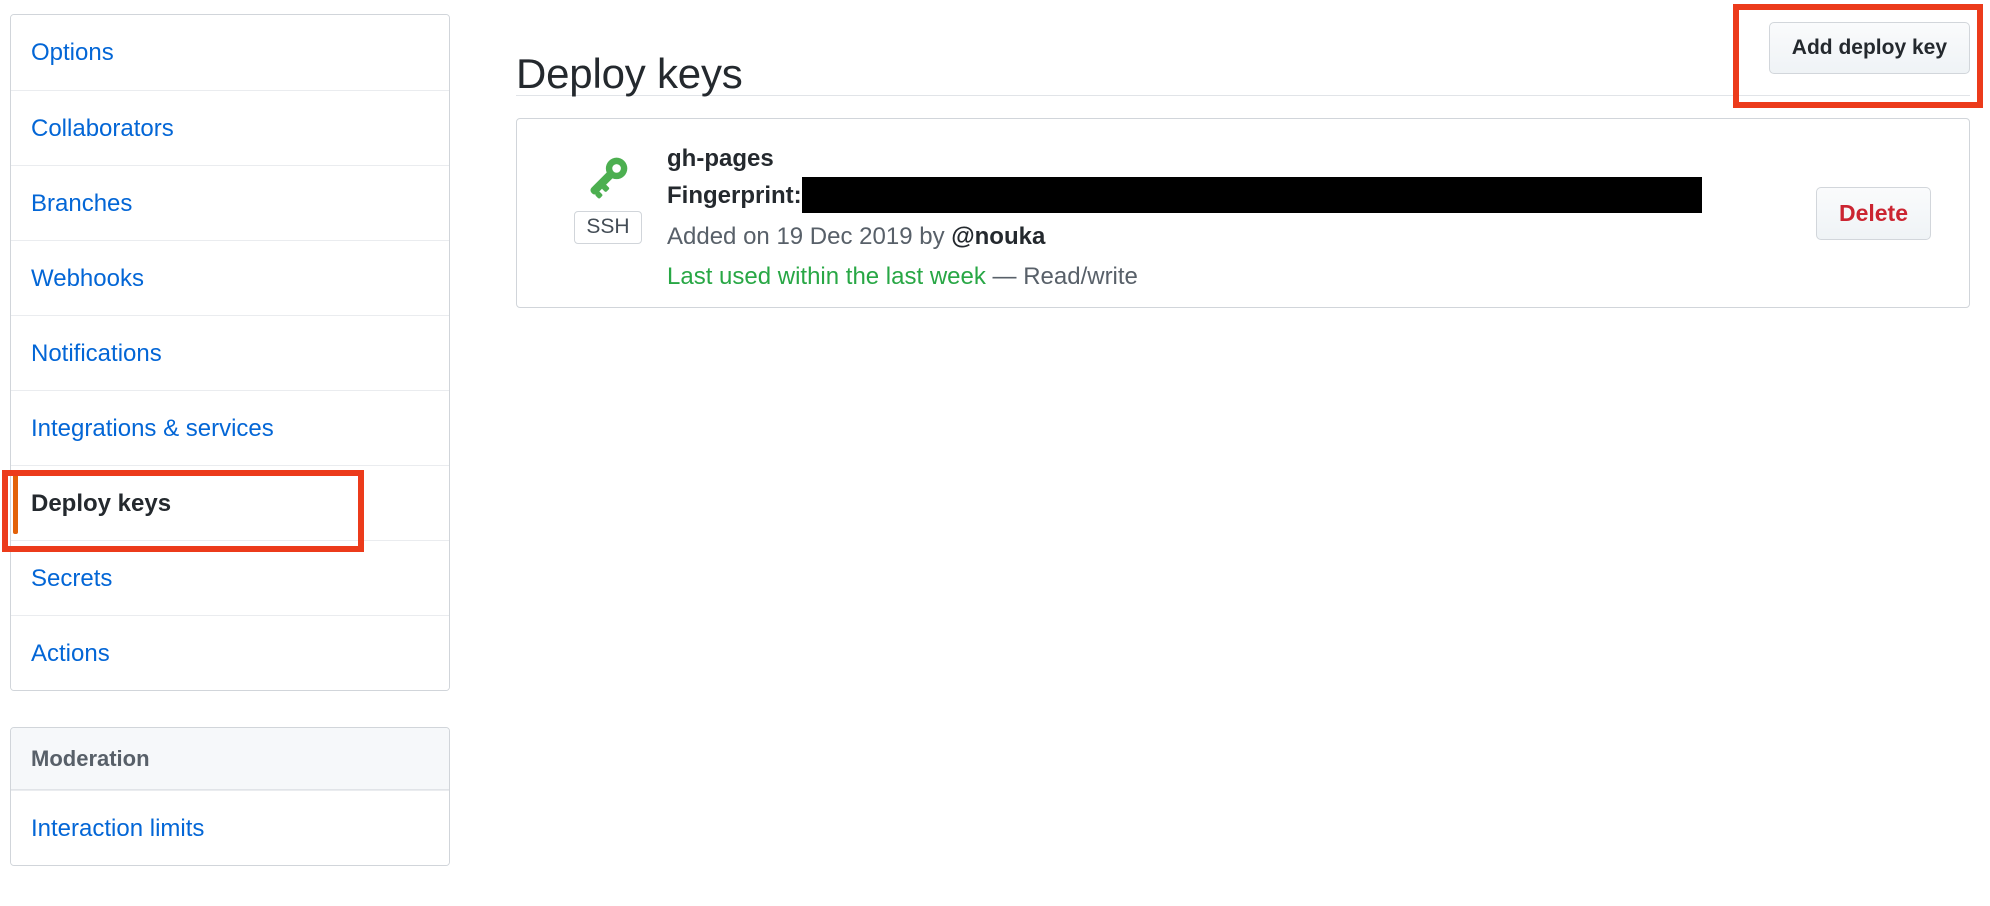  I want to click on added-prefix: Added on, so click(722, 237).